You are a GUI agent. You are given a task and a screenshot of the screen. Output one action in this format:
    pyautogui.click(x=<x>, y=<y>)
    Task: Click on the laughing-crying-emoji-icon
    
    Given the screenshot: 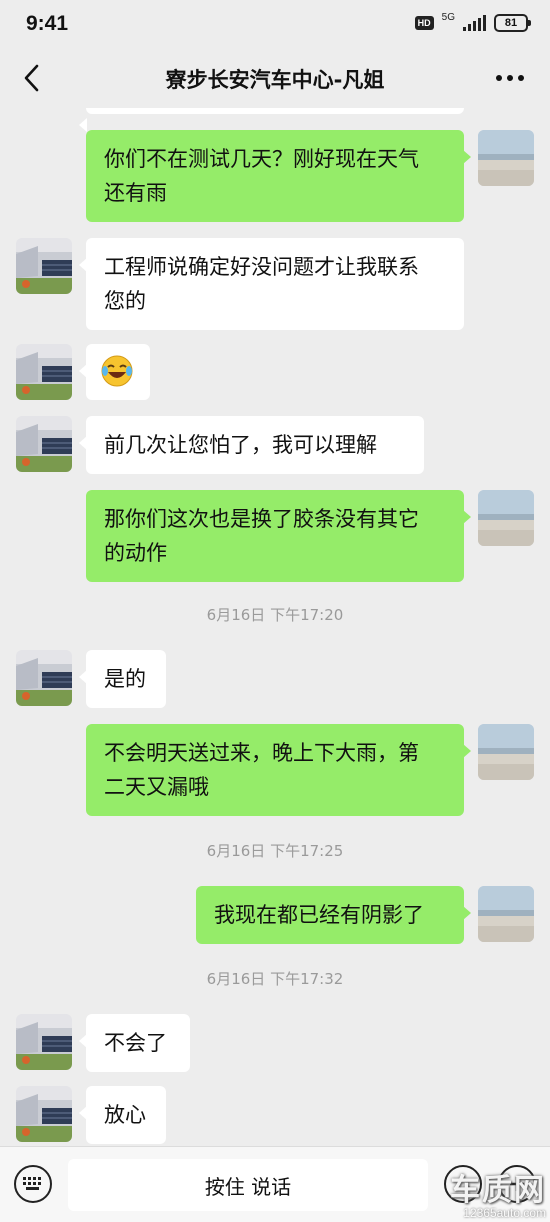 What is the action you would take?
    pyautogui.click(x=117, y=371)
    